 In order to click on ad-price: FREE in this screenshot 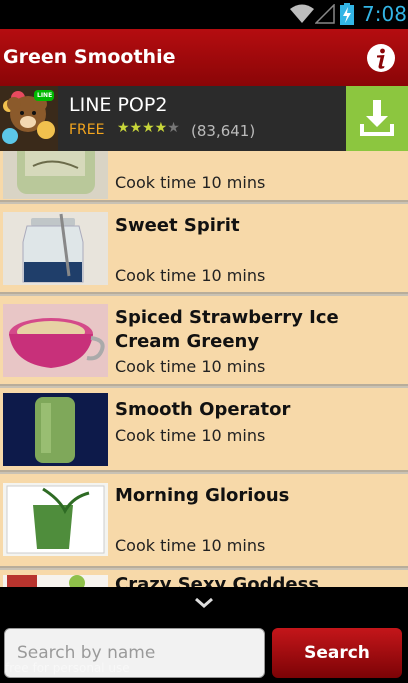, I will do `click(87, 130)`.